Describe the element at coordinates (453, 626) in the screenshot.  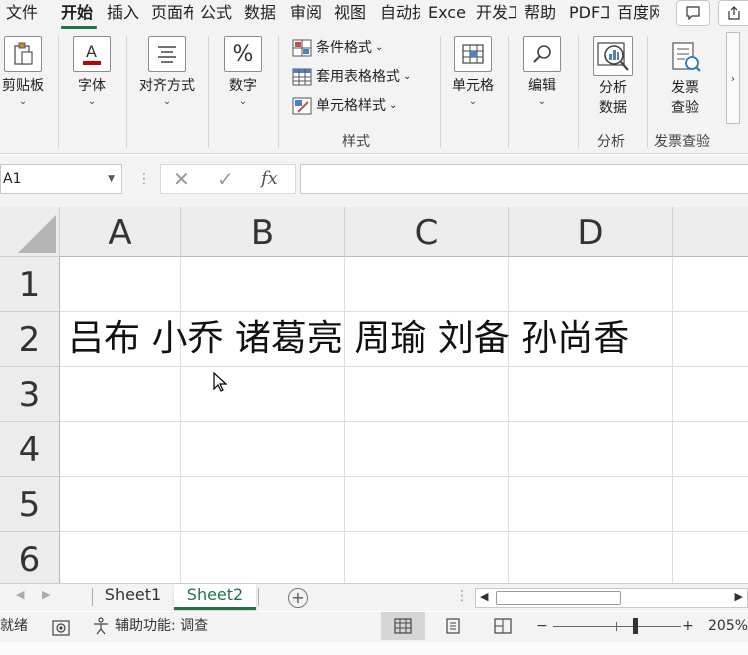
I see `page-layout-view-button` at that location.